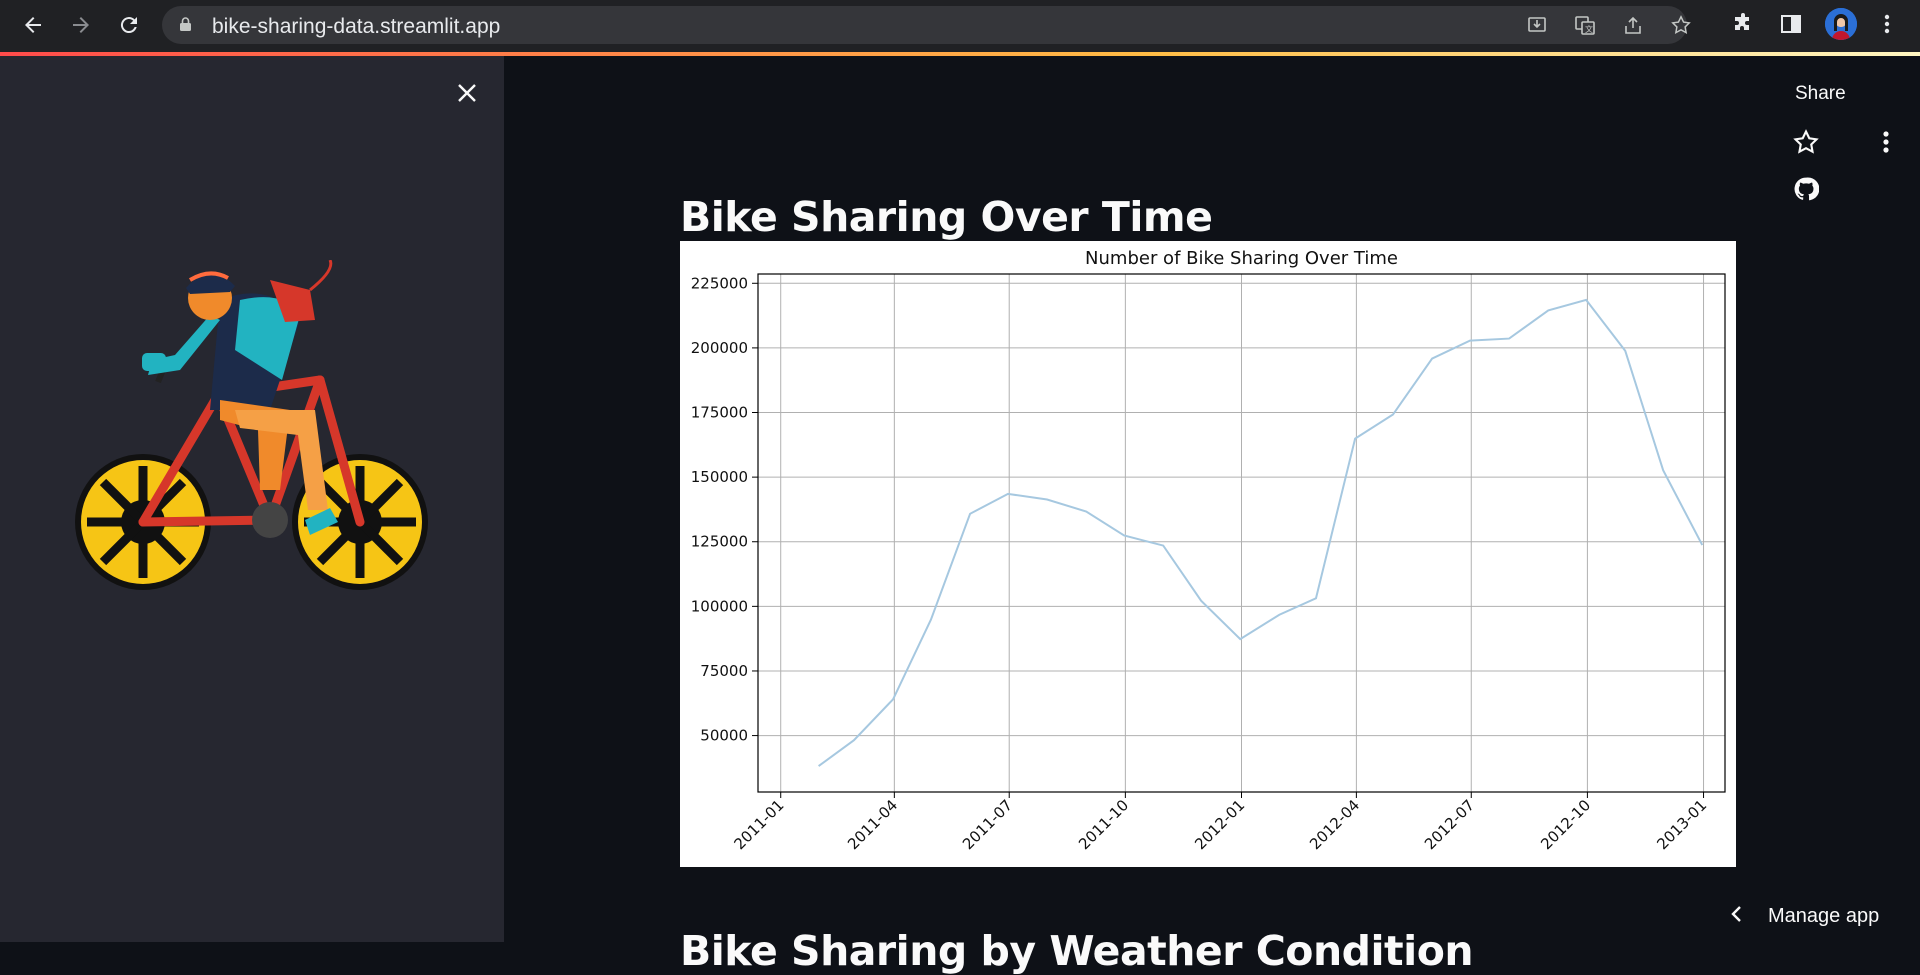  I want to click on y-tick-label: 200000, so click(719, 348).